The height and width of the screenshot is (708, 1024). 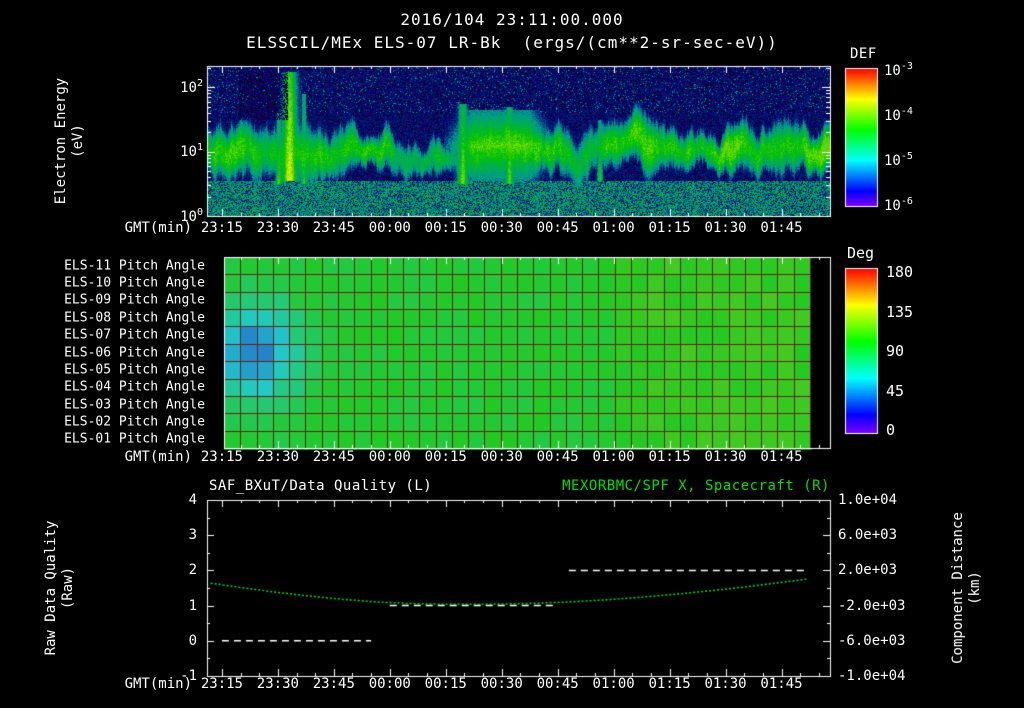 What do you see at coordinates (61, 141) in the screenshot?
I see `spectrogram-y-axis-label-line1: Electron Energy` at bounding box center [61, 141].